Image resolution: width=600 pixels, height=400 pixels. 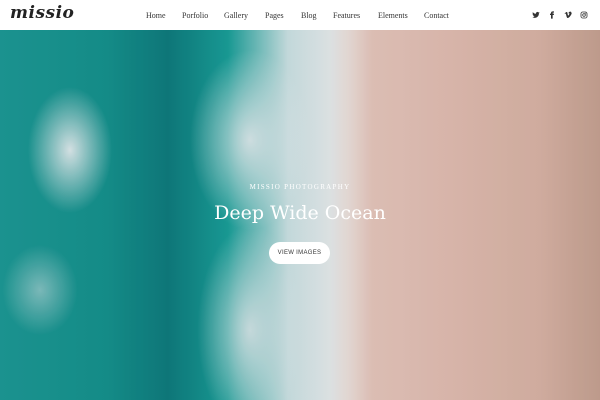 What do you see at coordinates (309, 15) in the screenshot?
I see `nav-item-blog: Blog` at bounding box center [309, 15].